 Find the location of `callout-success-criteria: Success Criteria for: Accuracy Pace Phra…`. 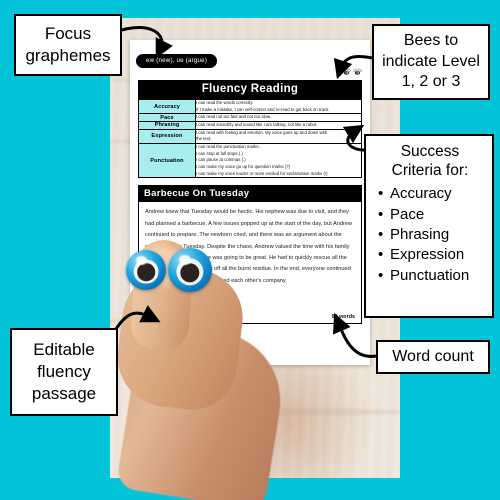

callout-success-criteria: Success Criteria for: Accuracy Pace Phra… is located at coordinates (429, 226).